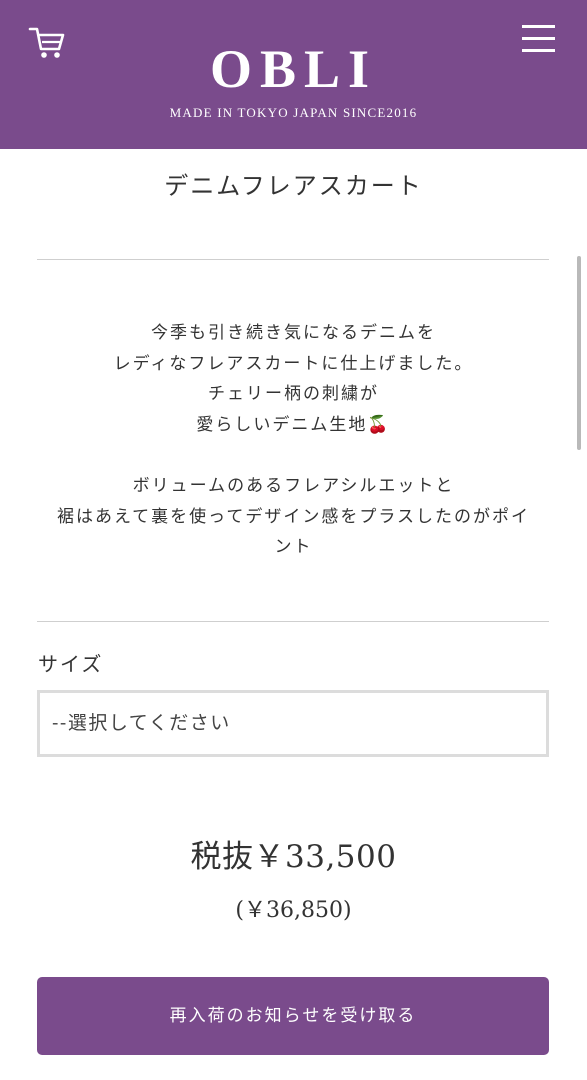 This screenshot has width=587, height=1080. I want to click on size-select: --選択してください, so click(293, 723).